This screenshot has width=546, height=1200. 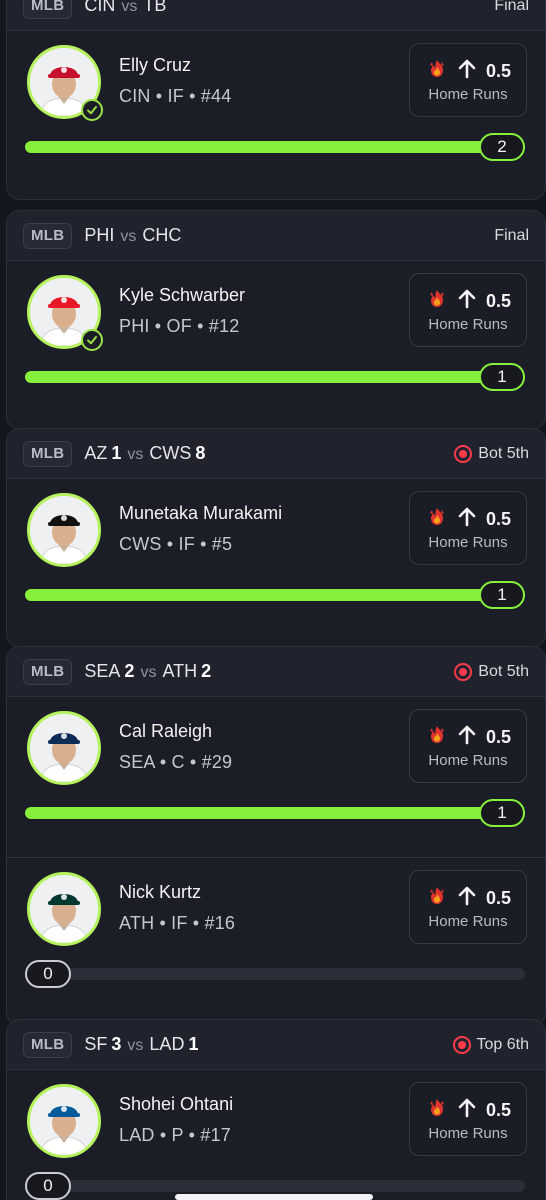 What do you see at coordinates (99, 235) in the screenshot?
I see `home-team: PHI` at bounding box center [99, 235].